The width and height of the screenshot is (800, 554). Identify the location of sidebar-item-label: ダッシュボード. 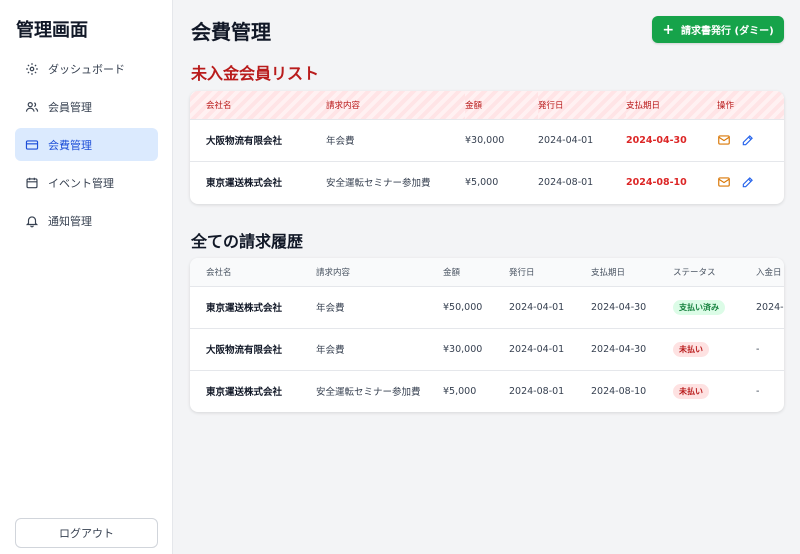
(86, 69).